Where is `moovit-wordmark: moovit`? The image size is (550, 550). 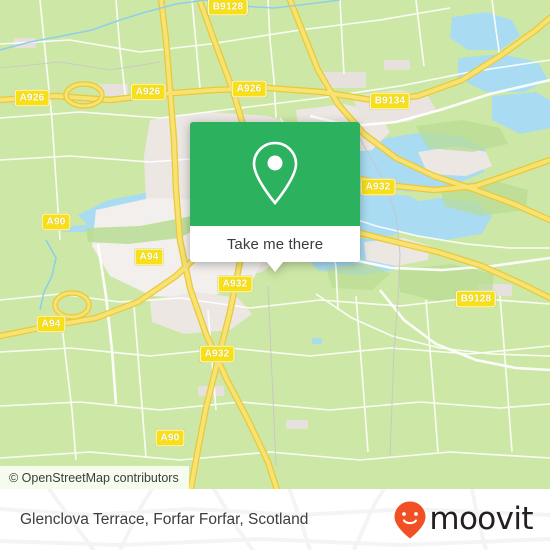
moovit-wordmark: moovit is located at coordinates (481, 519).